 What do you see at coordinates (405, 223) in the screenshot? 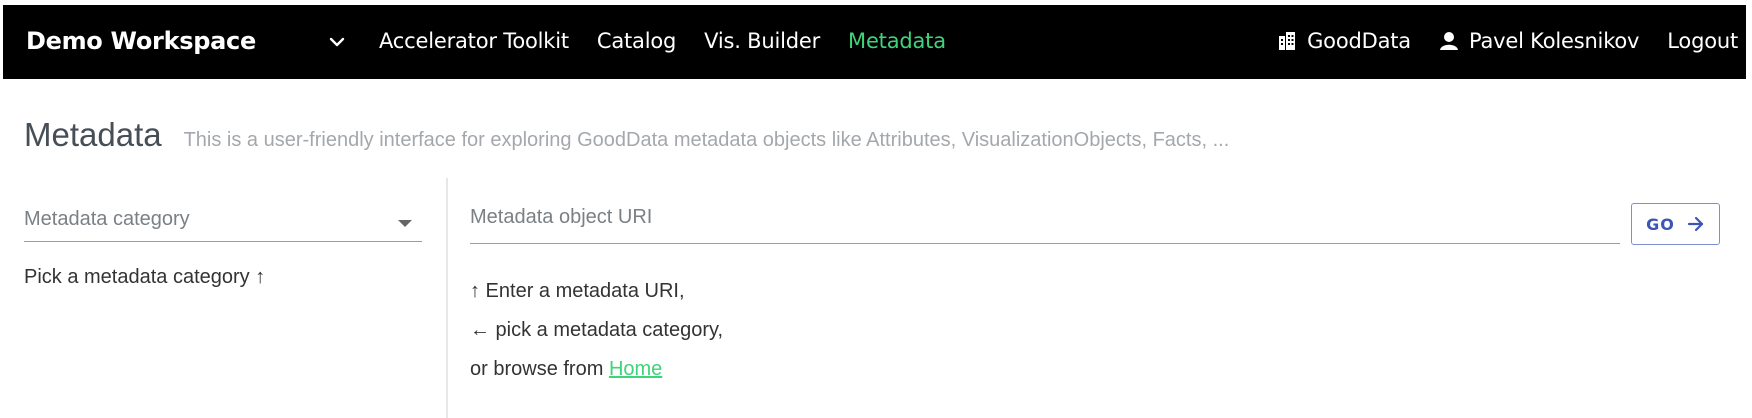
I see `caret-down-icon` at bounding box center [405, 223].